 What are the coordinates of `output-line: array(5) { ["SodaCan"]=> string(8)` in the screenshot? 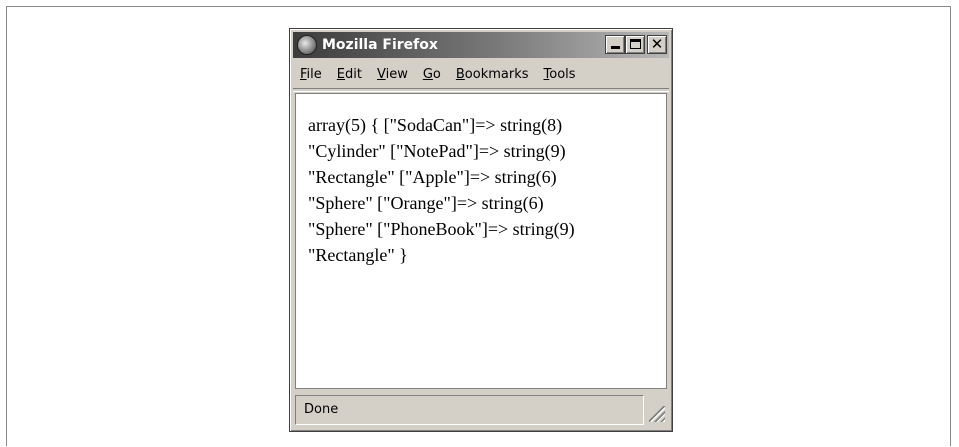 It's located at (435, 125).